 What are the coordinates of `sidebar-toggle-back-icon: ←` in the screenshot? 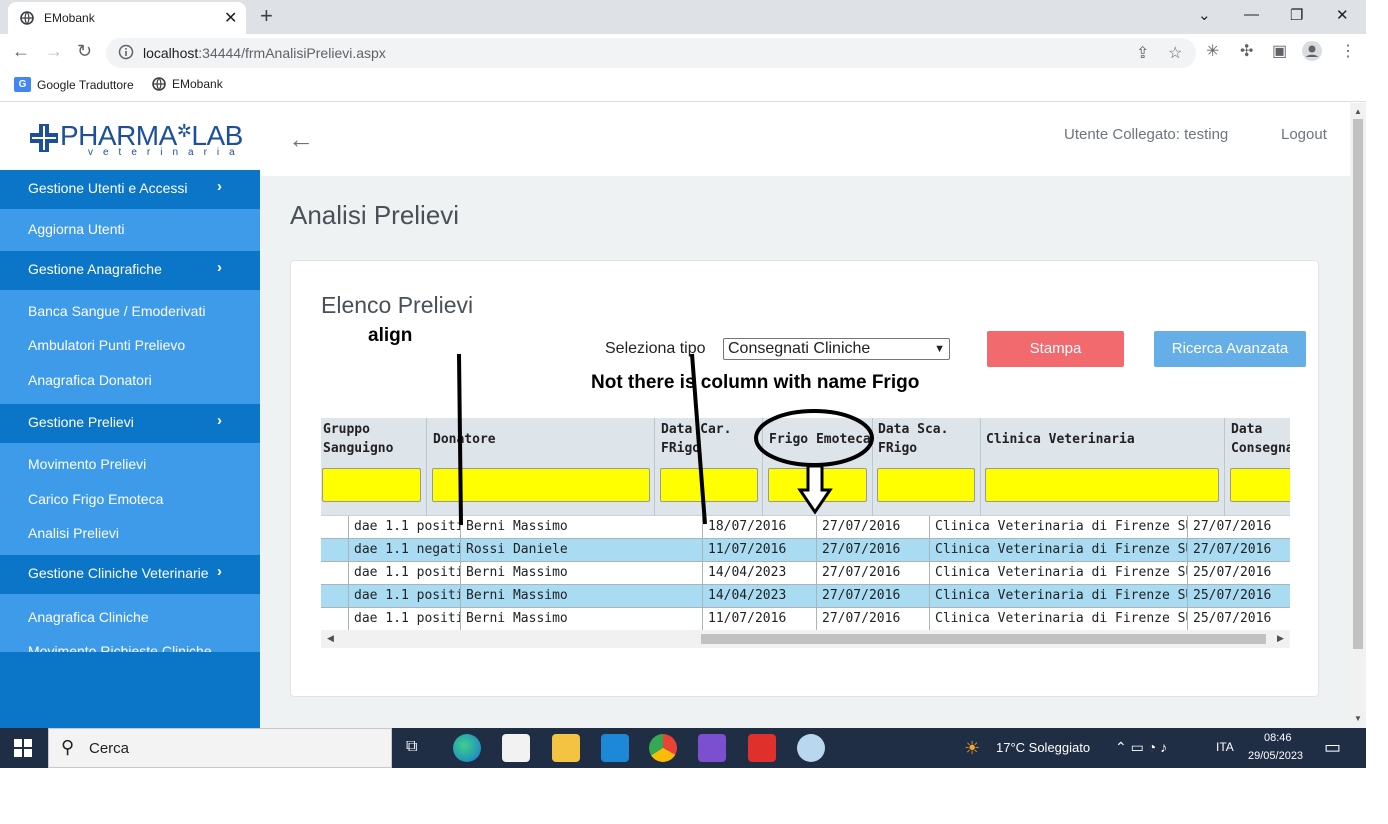 It's located at (301, 139).